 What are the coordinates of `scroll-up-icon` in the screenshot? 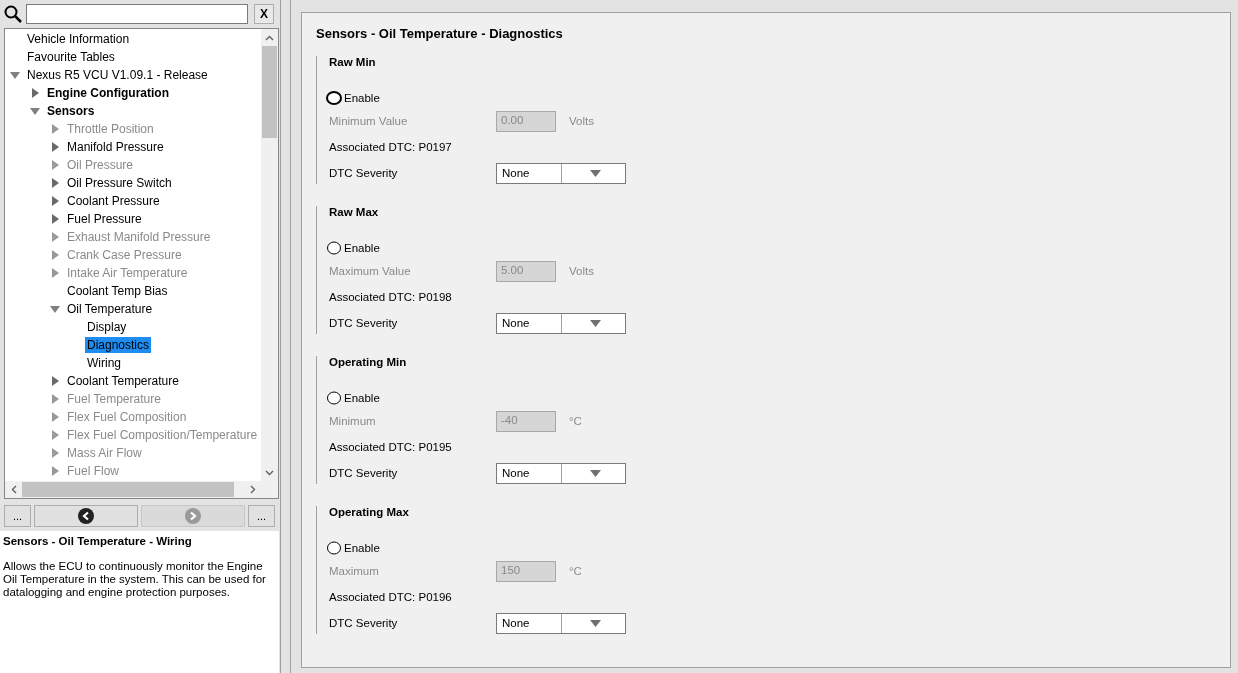 It's located at (269, 37).